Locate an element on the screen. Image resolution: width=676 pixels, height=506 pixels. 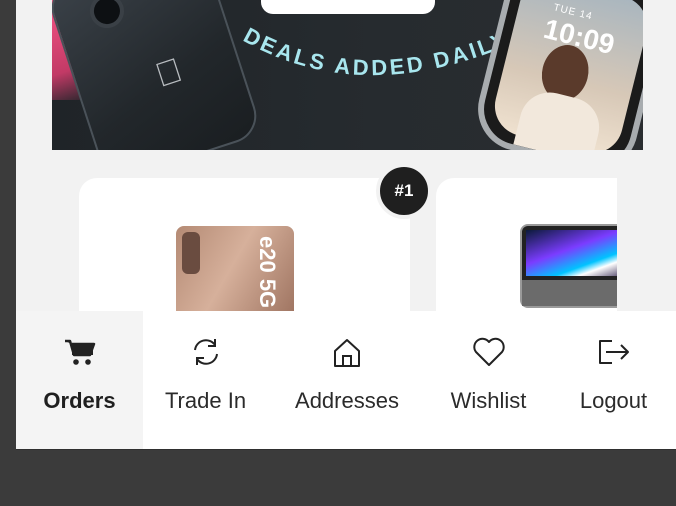
tab-logout: Logout is located at coordinates (613, 380).